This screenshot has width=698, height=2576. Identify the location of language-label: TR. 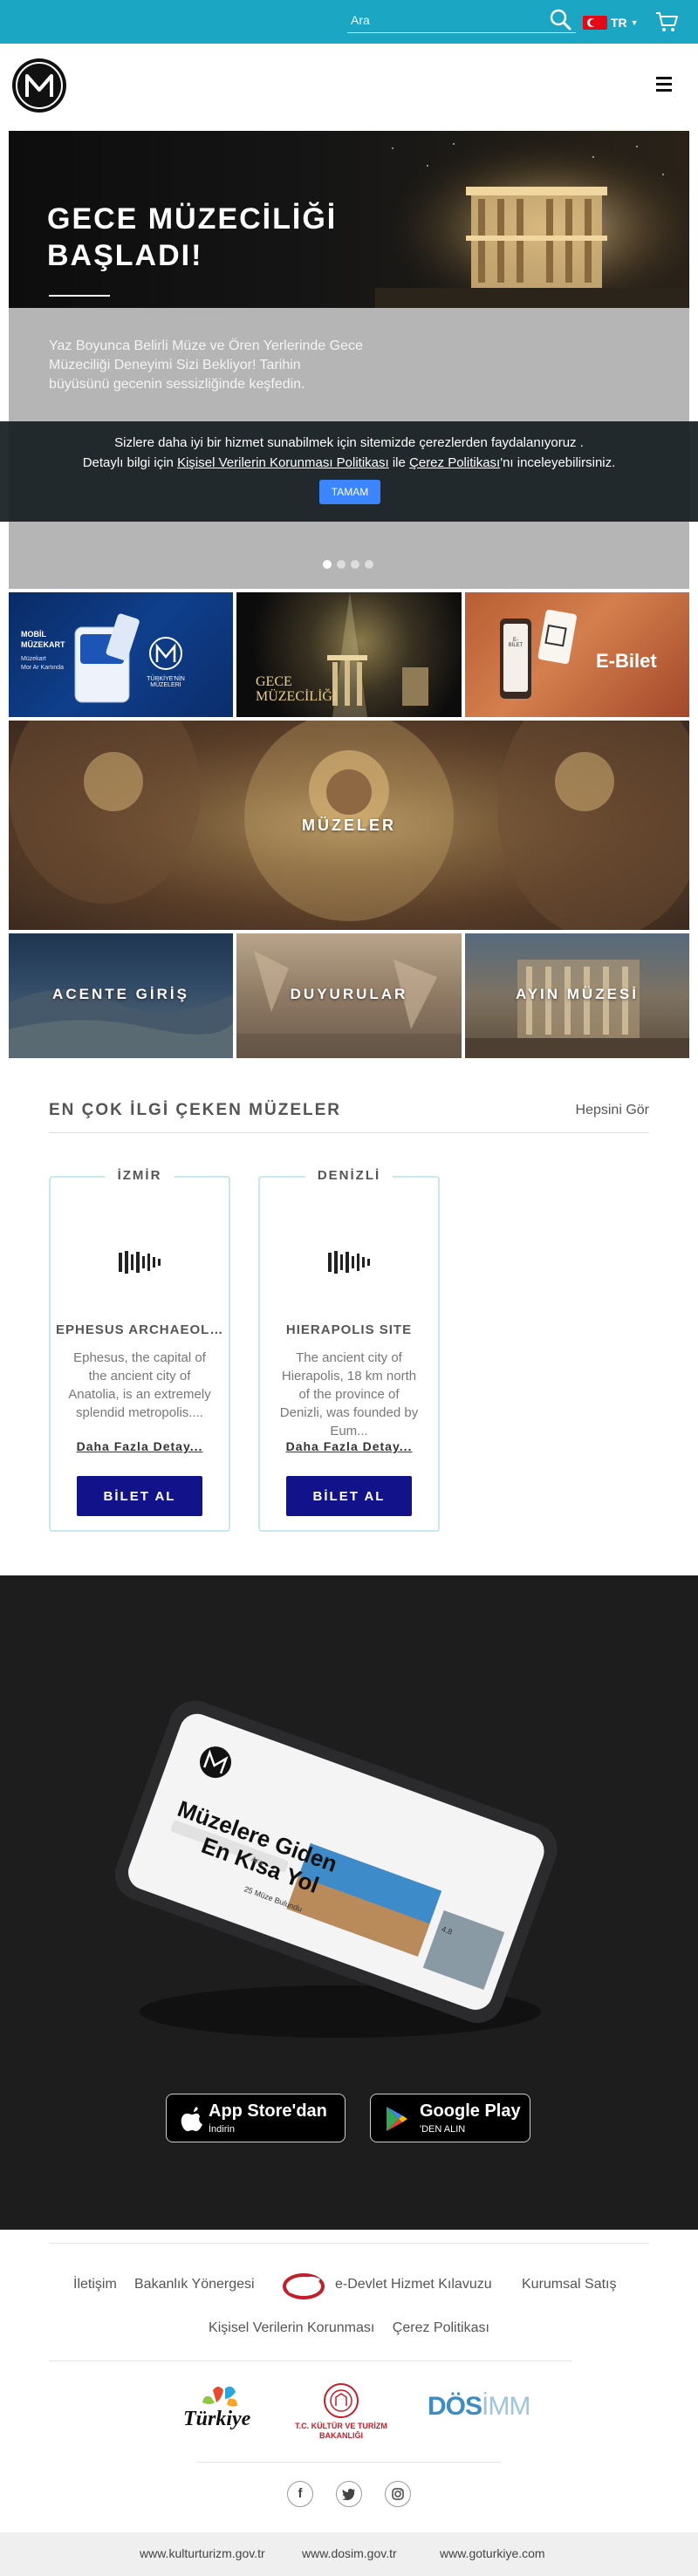
(619, 23).